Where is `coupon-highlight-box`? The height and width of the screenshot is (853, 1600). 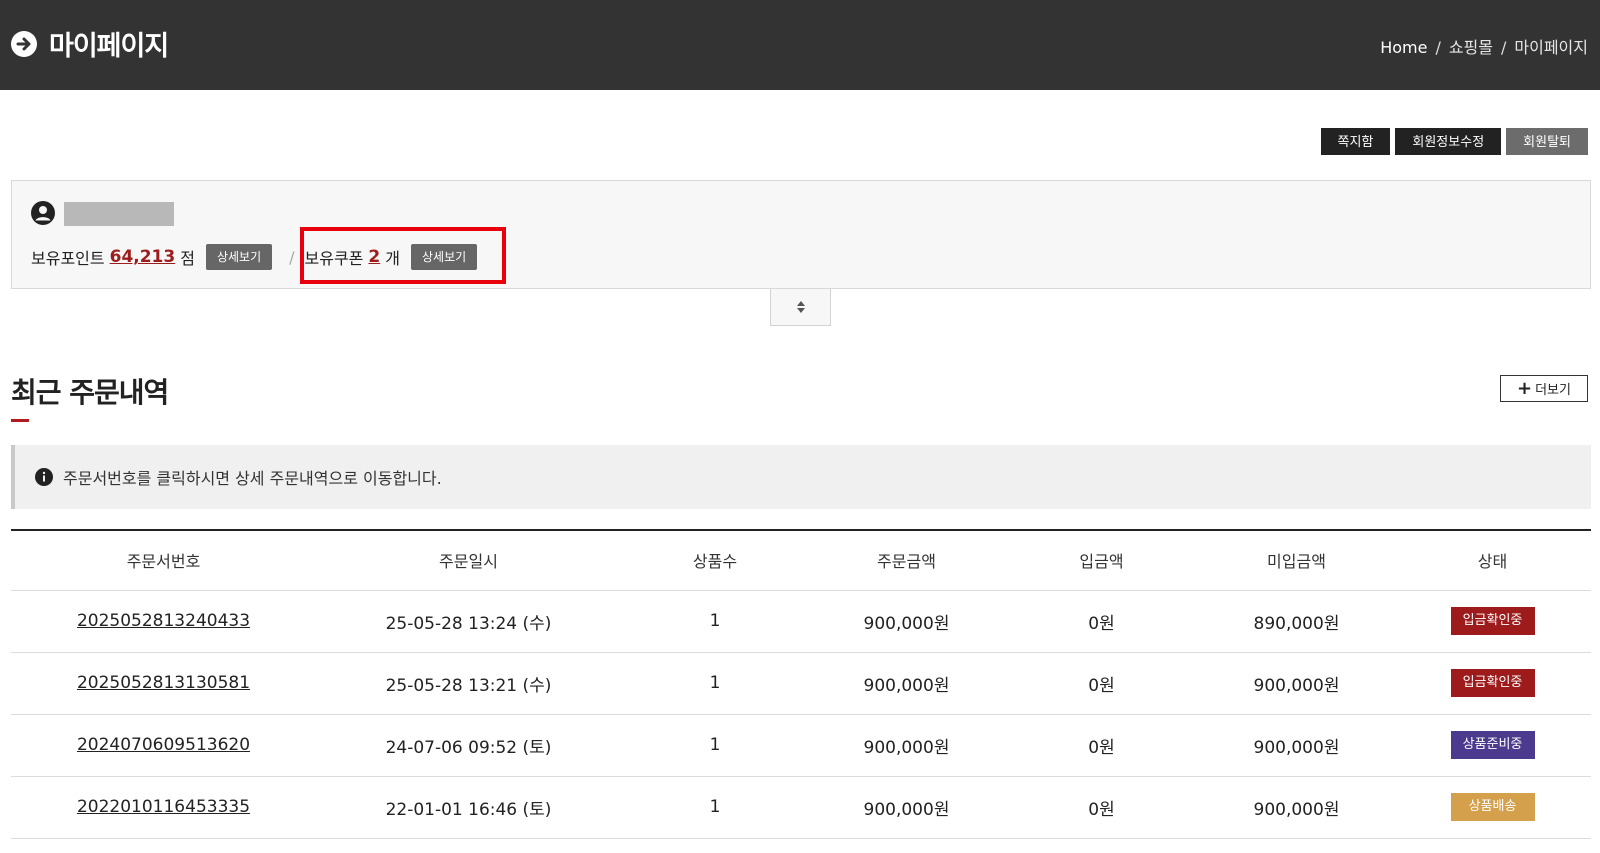
coupon-highlight-box is located at coordinates (403, 255).